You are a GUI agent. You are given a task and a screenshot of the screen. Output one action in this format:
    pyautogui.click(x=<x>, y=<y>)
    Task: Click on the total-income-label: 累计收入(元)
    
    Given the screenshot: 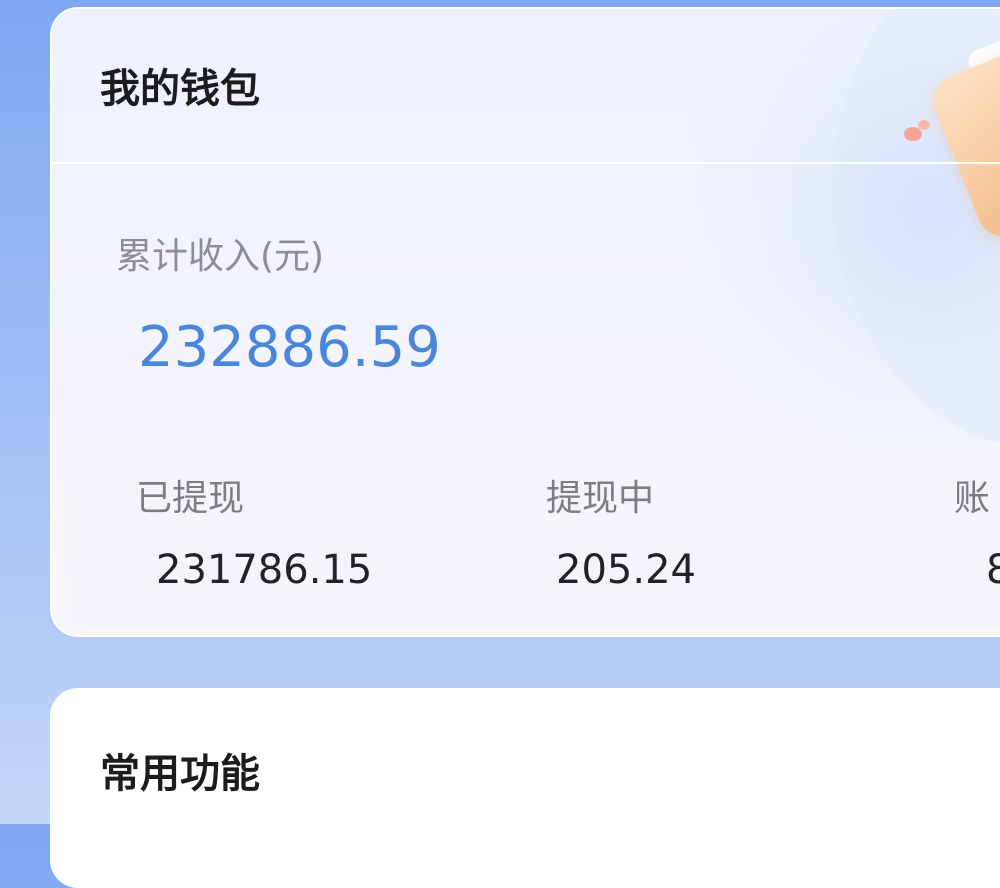 What is the action you would take?
    pyautogui.click(x=220, y=256)
    